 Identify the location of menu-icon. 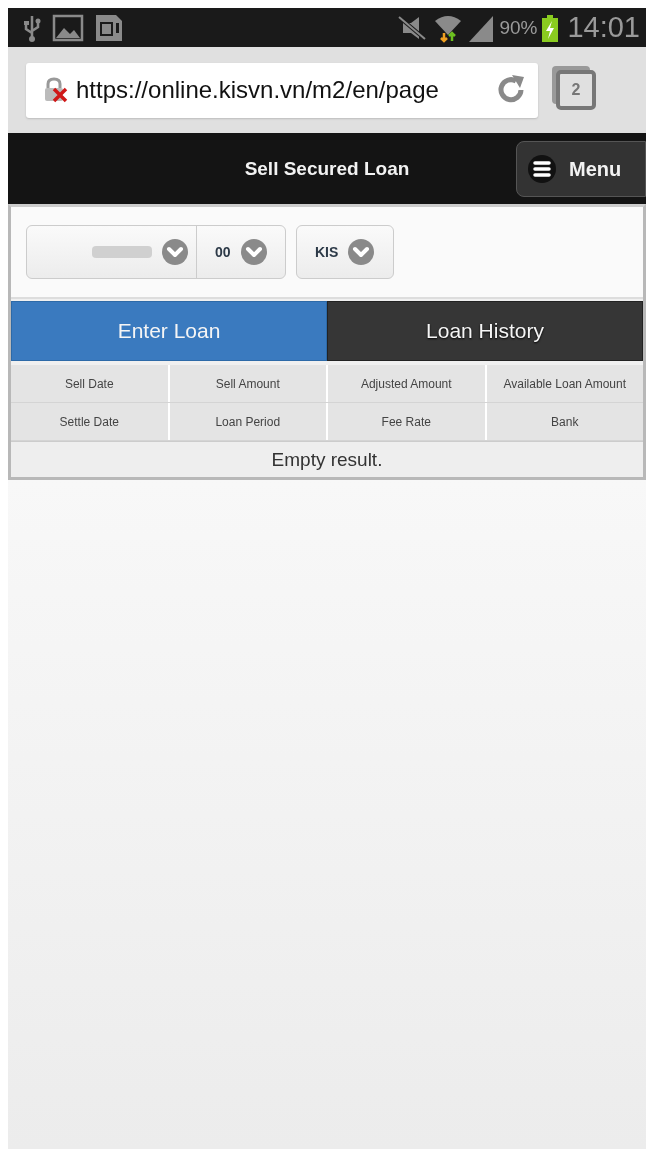
(542, 169).